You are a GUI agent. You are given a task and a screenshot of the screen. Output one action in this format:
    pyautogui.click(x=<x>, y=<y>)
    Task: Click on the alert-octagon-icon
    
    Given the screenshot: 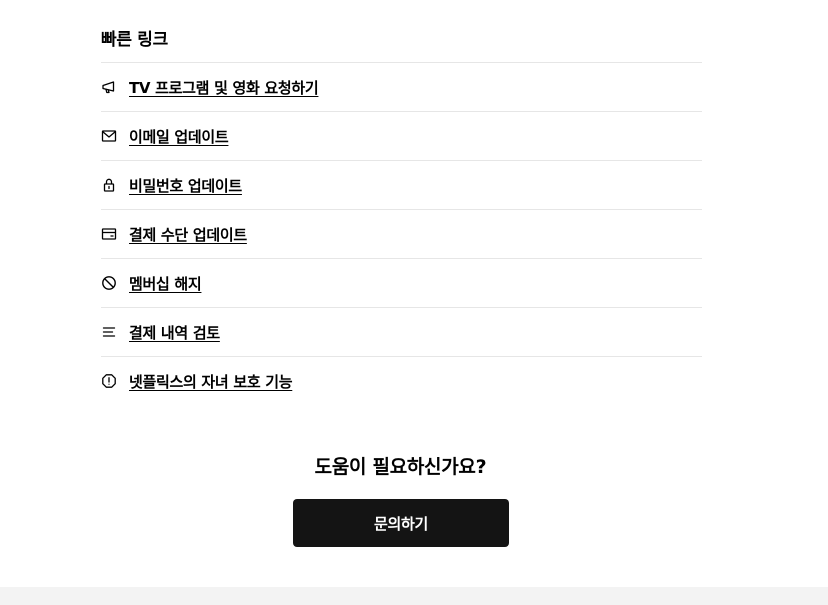 What is the action you would take?
    pyautogui.click(x=109, y=381)
    